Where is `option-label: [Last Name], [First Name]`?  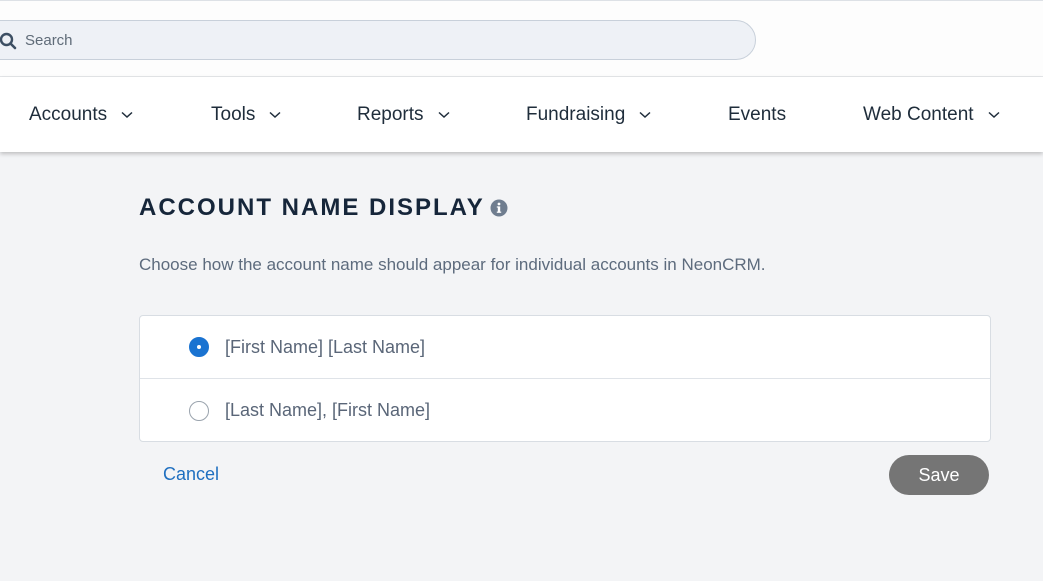
option-label: [Last Name], [First Name] is located at coordinates (328, 410).